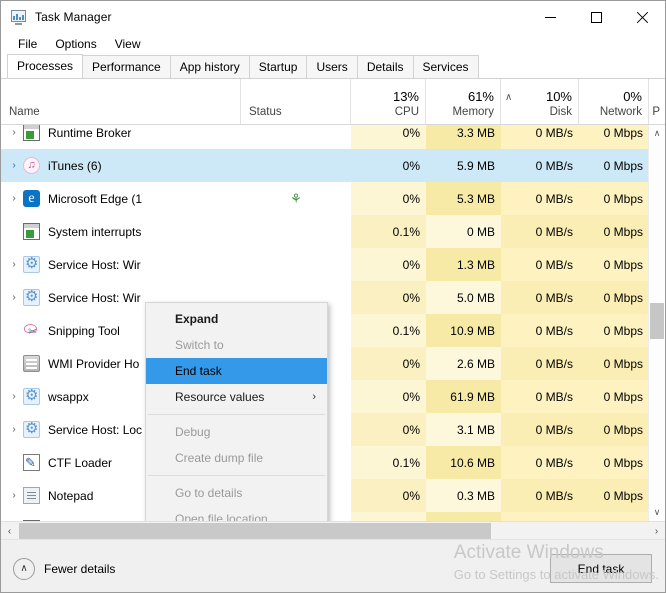 This screenshot has width=666, height=593. I want to click on context-menu-item-label: Go to details, so click(209, 493).